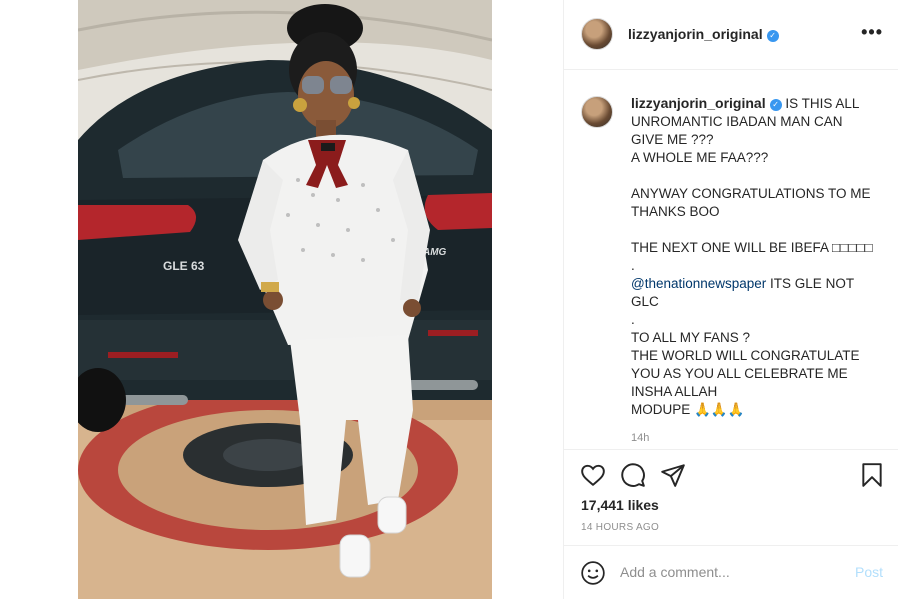  What do you see at coordinates (872, 477) in the screenshot?
I see `bookmark-icon` at bounding box center [872, 477].